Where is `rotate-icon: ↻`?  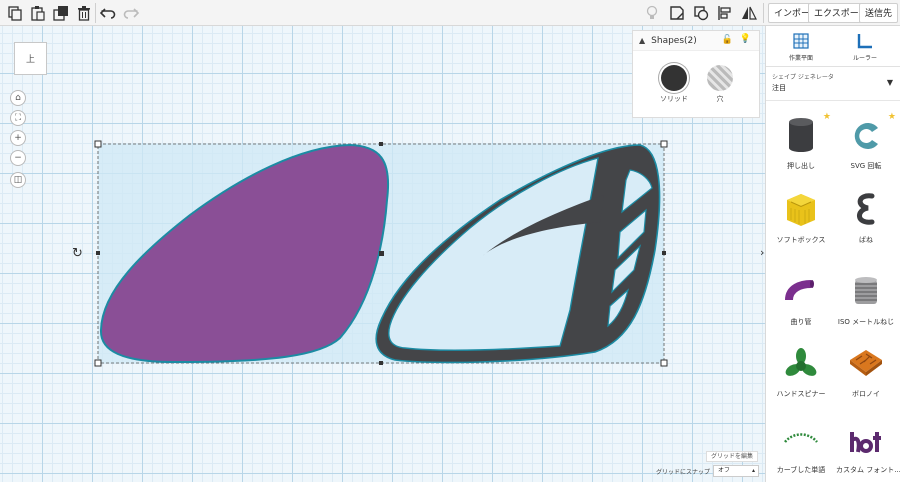 rotate-icon: ↻ is located at coordinates (77, 253).